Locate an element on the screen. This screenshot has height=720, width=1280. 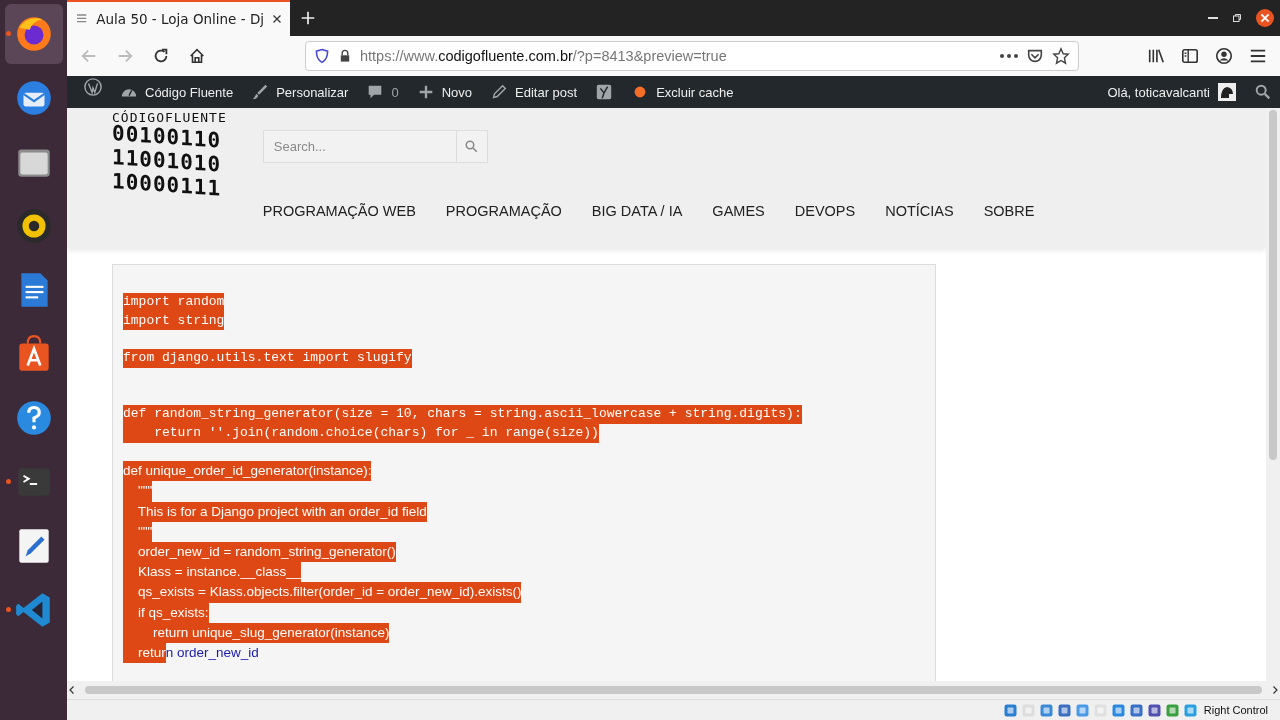
scroll-right-icon is located at coordinates (1275, 690).